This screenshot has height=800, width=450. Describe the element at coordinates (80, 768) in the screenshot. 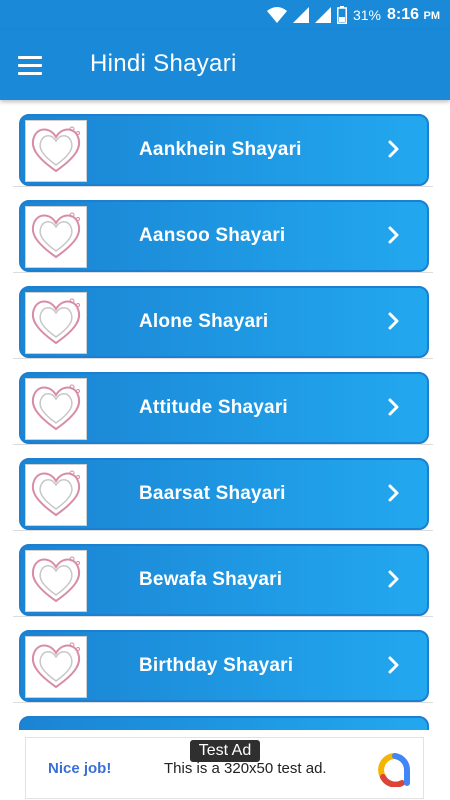

I see `ad-nice-text: Nice job!` at that location.